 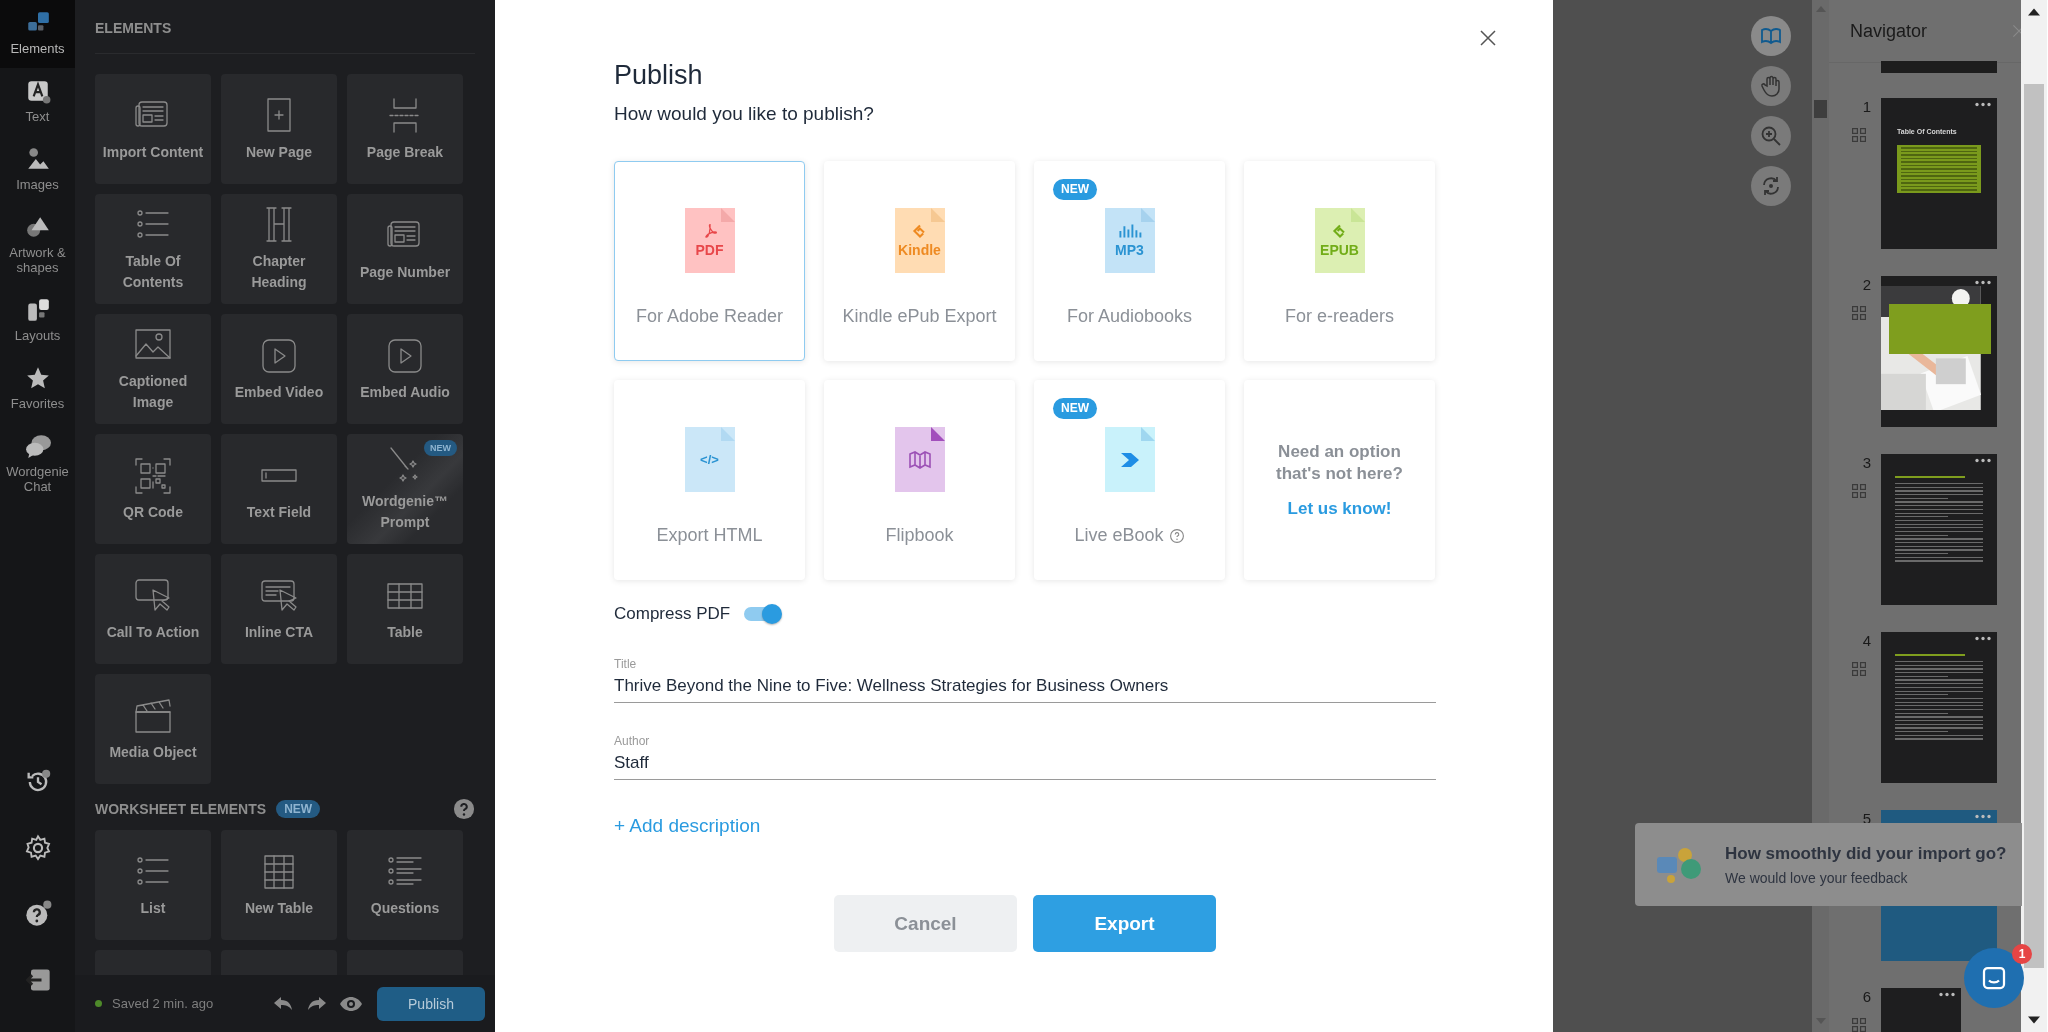 I want to click on page-number: 2, so click(x=1866, y=284).